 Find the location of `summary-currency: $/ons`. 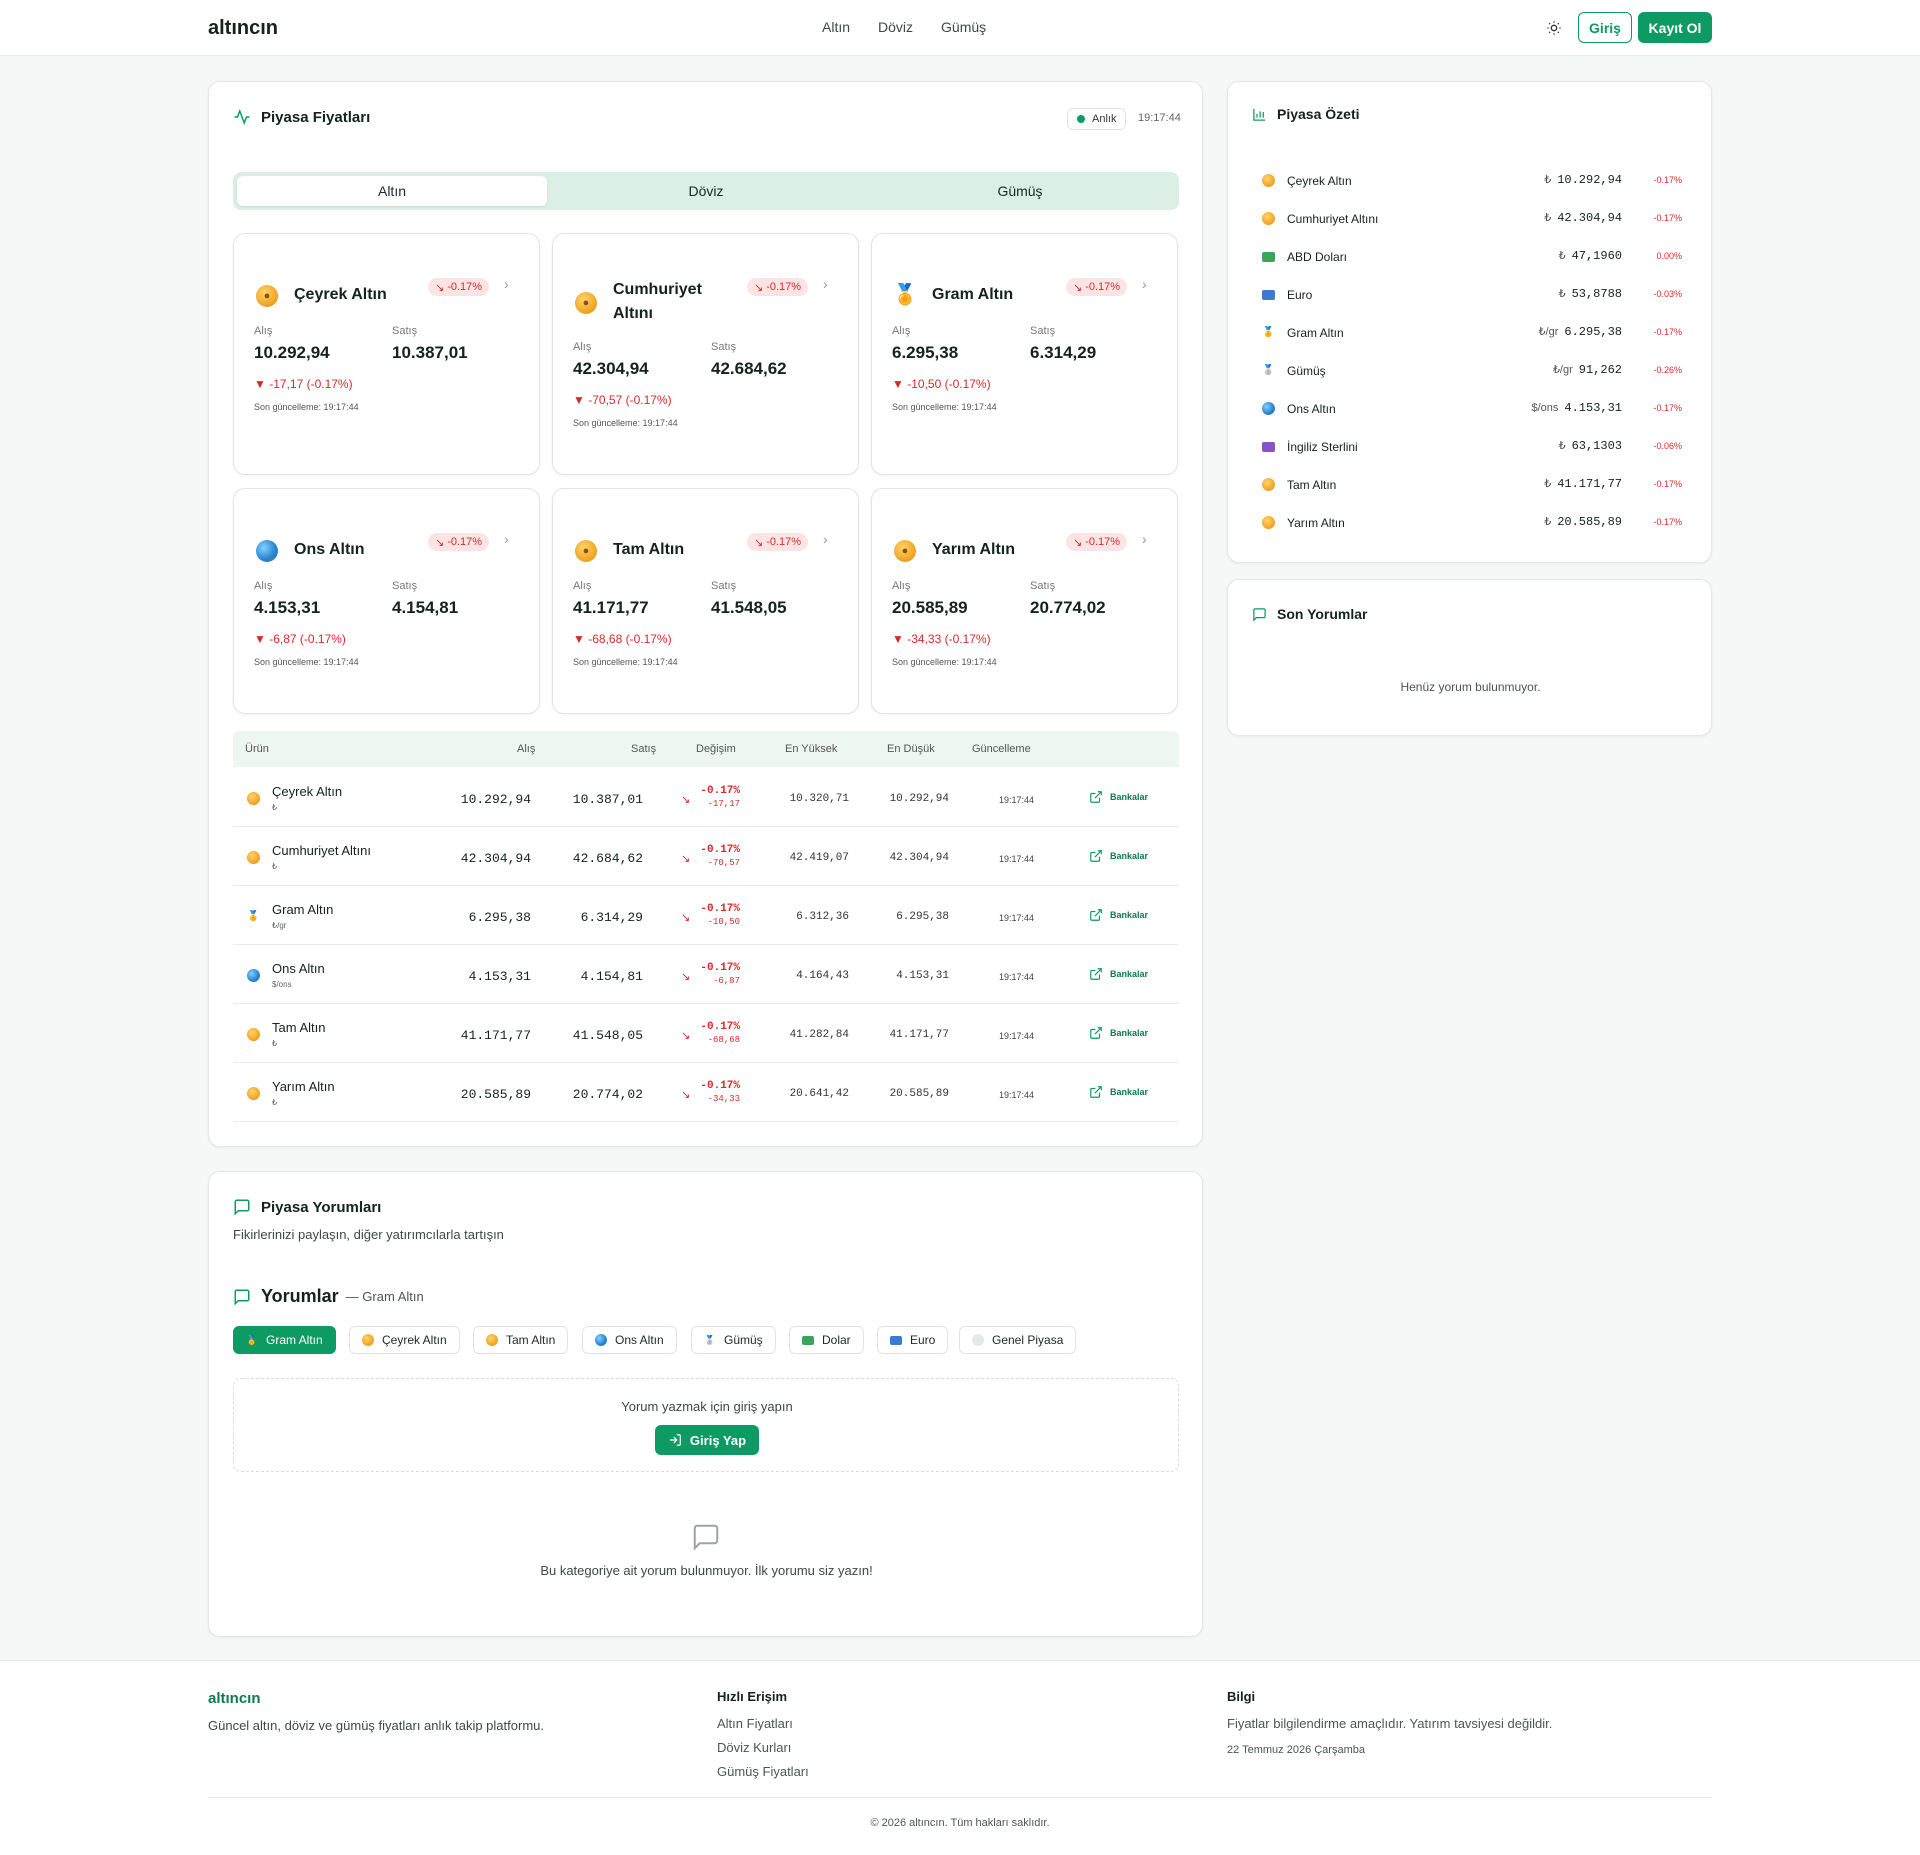

summary-currency: $/ons is located at coordinates (1545, 408).